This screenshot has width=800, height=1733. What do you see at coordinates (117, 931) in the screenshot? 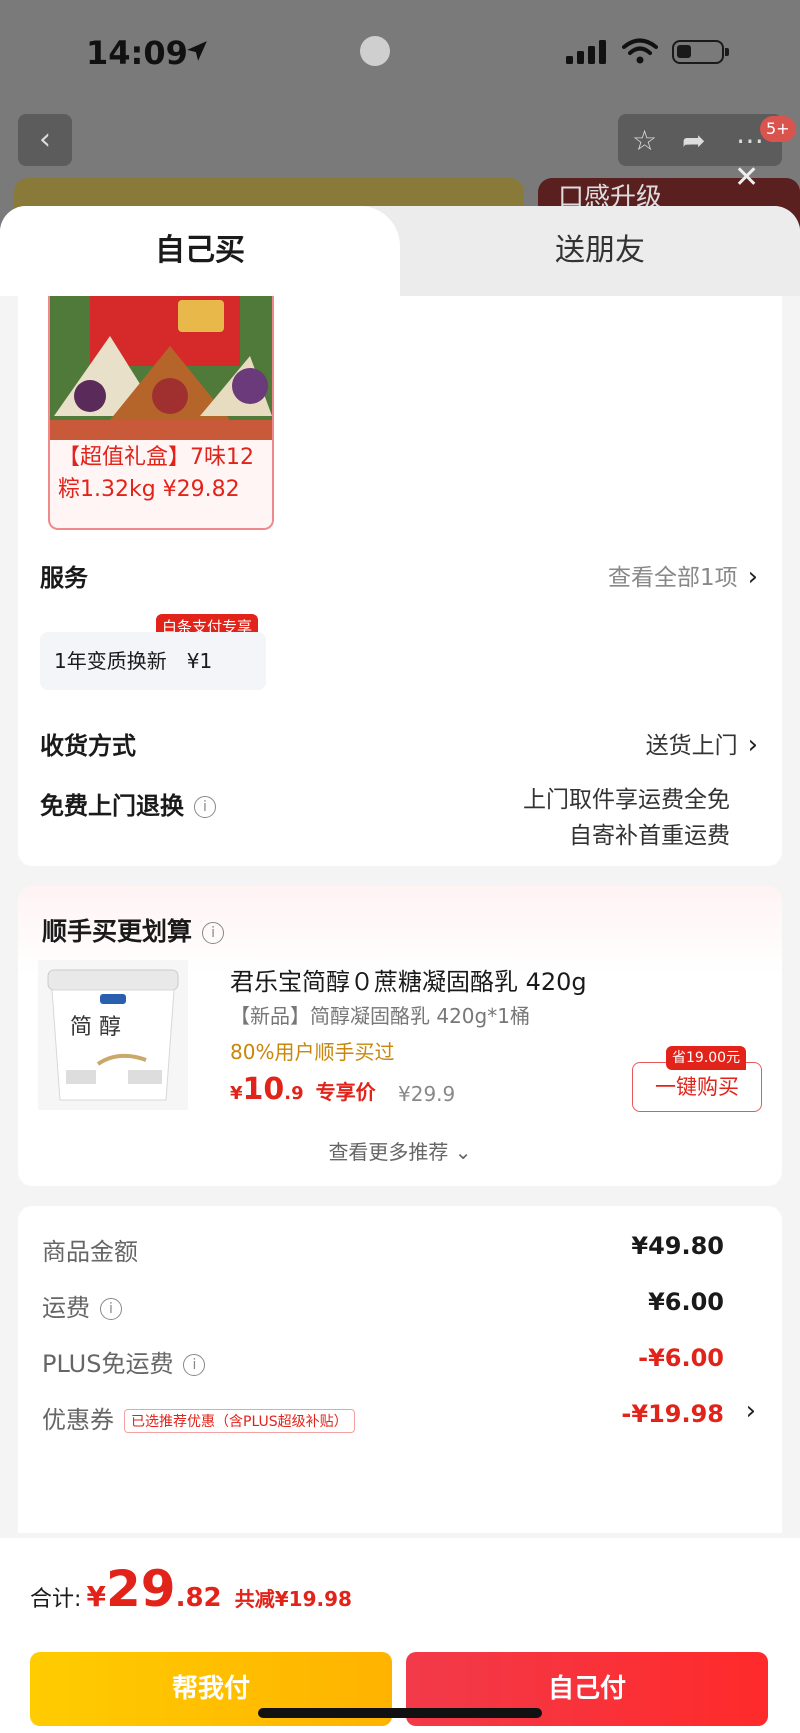
I see `addon-title: 顺手买更划算` at bounding box center [117, 931].